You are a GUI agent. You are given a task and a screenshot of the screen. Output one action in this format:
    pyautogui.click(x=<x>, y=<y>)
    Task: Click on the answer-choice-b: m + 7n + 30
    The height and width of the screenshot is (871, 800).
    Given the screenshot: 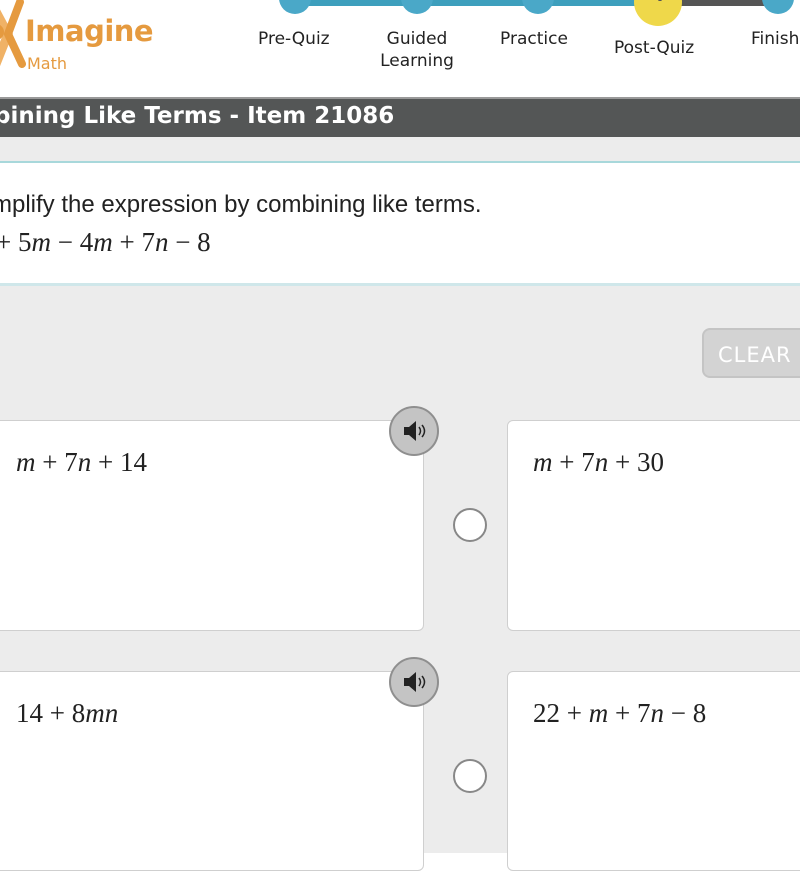 What is the action you would take?
    pyautogui.click(x=653, y=525)
    